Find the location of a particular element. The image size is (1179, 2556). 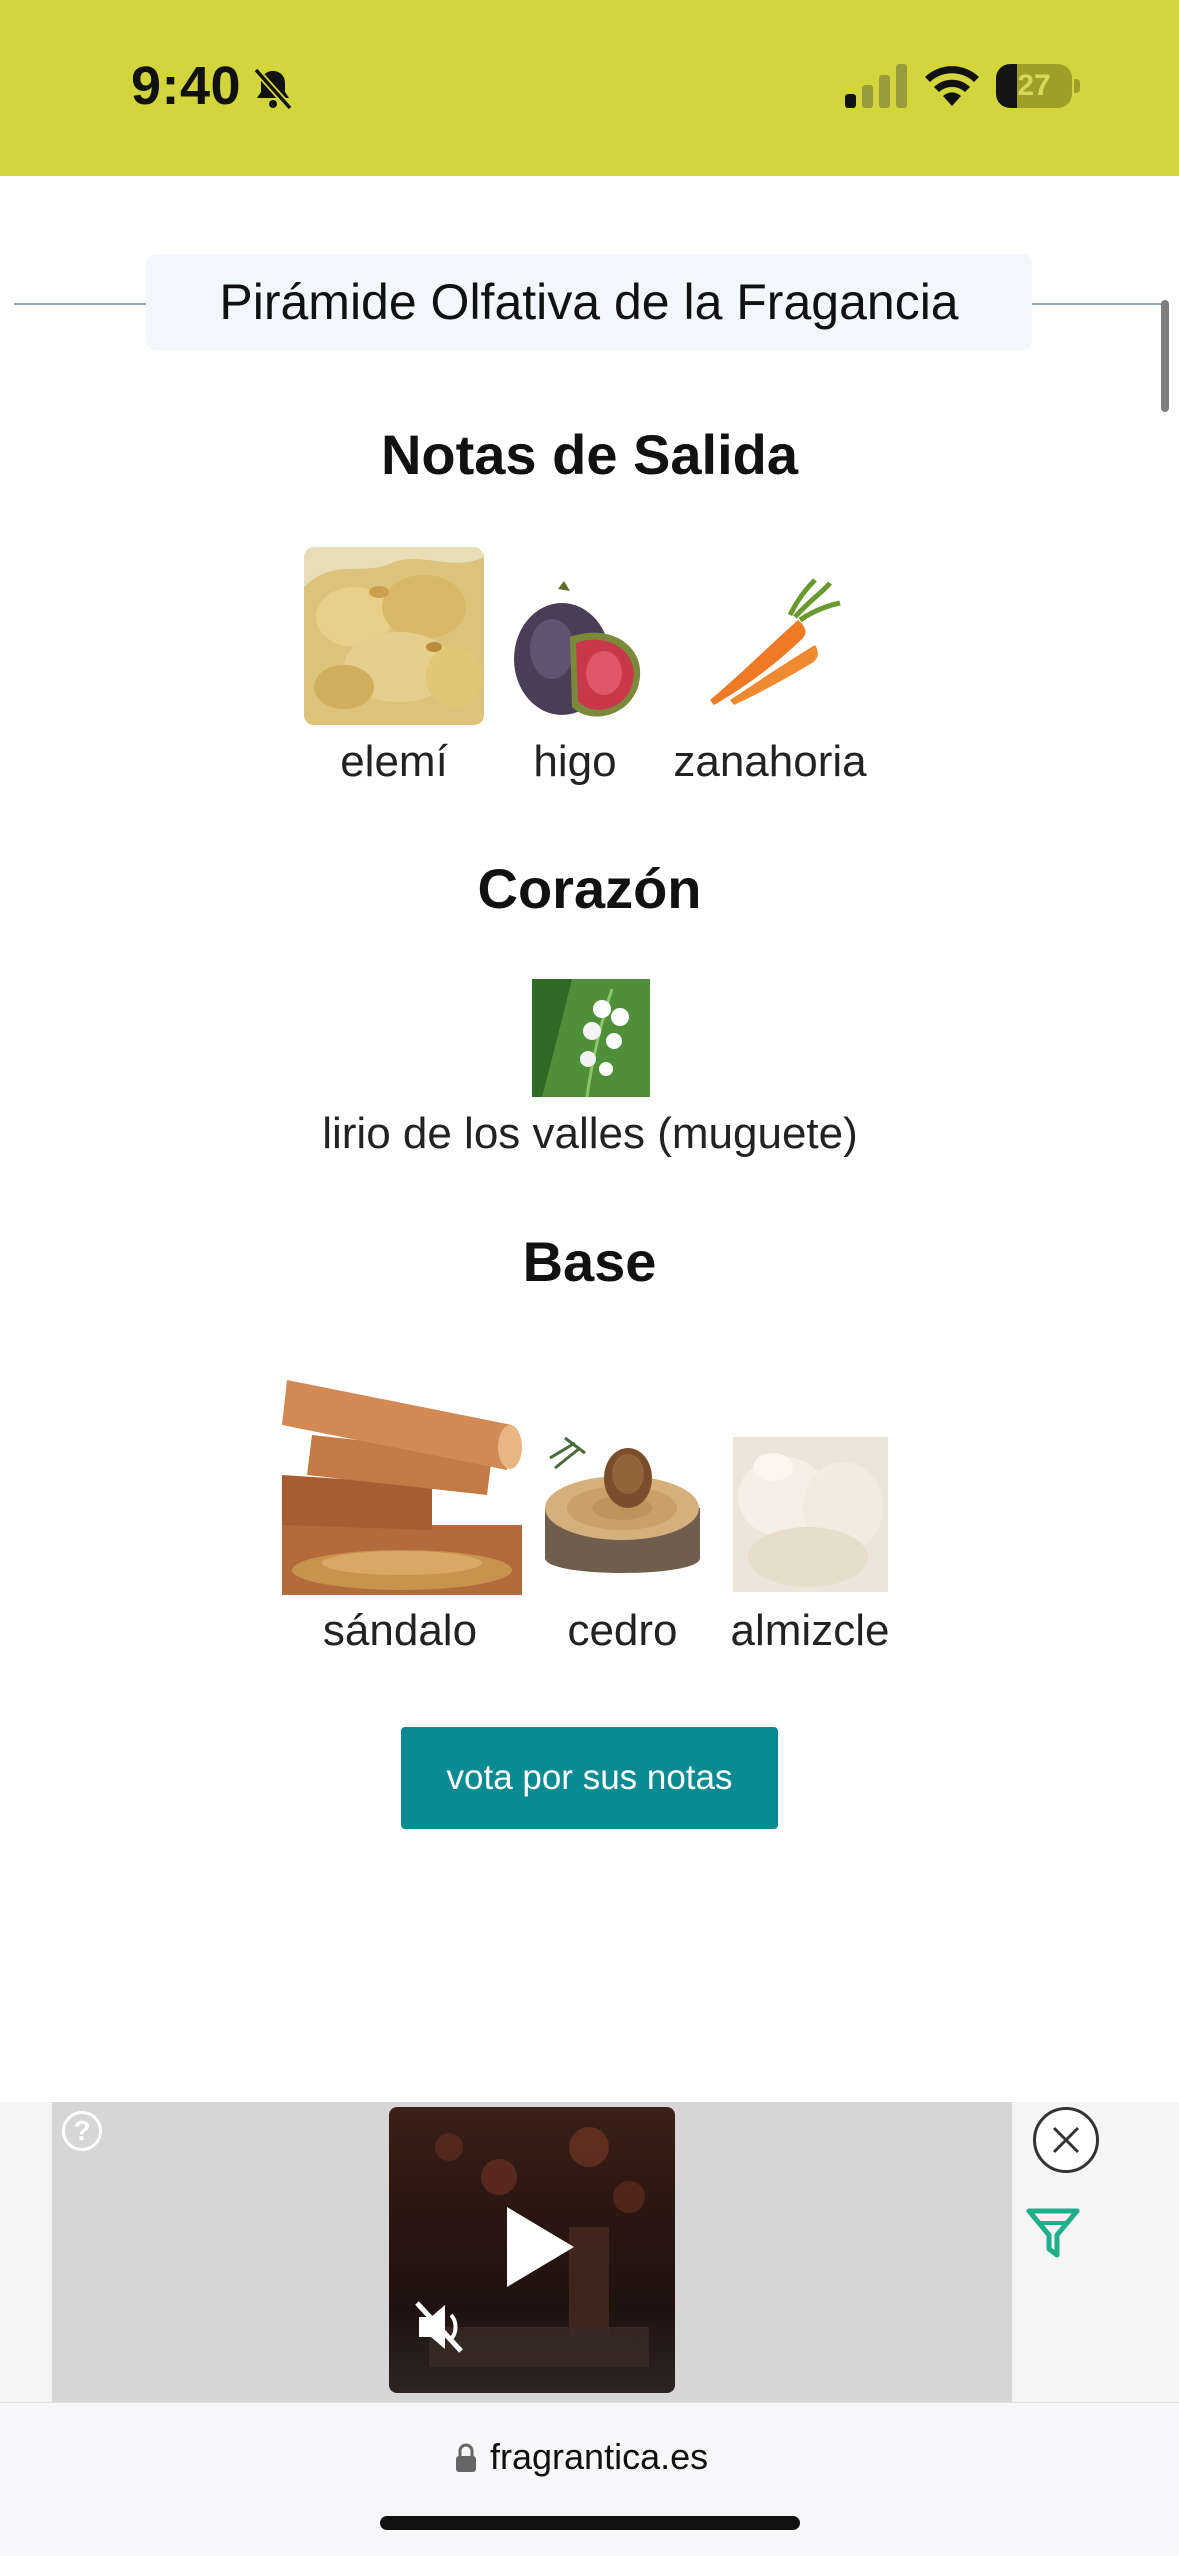

cellular-signal-icon is located at coordinates (876, 86).